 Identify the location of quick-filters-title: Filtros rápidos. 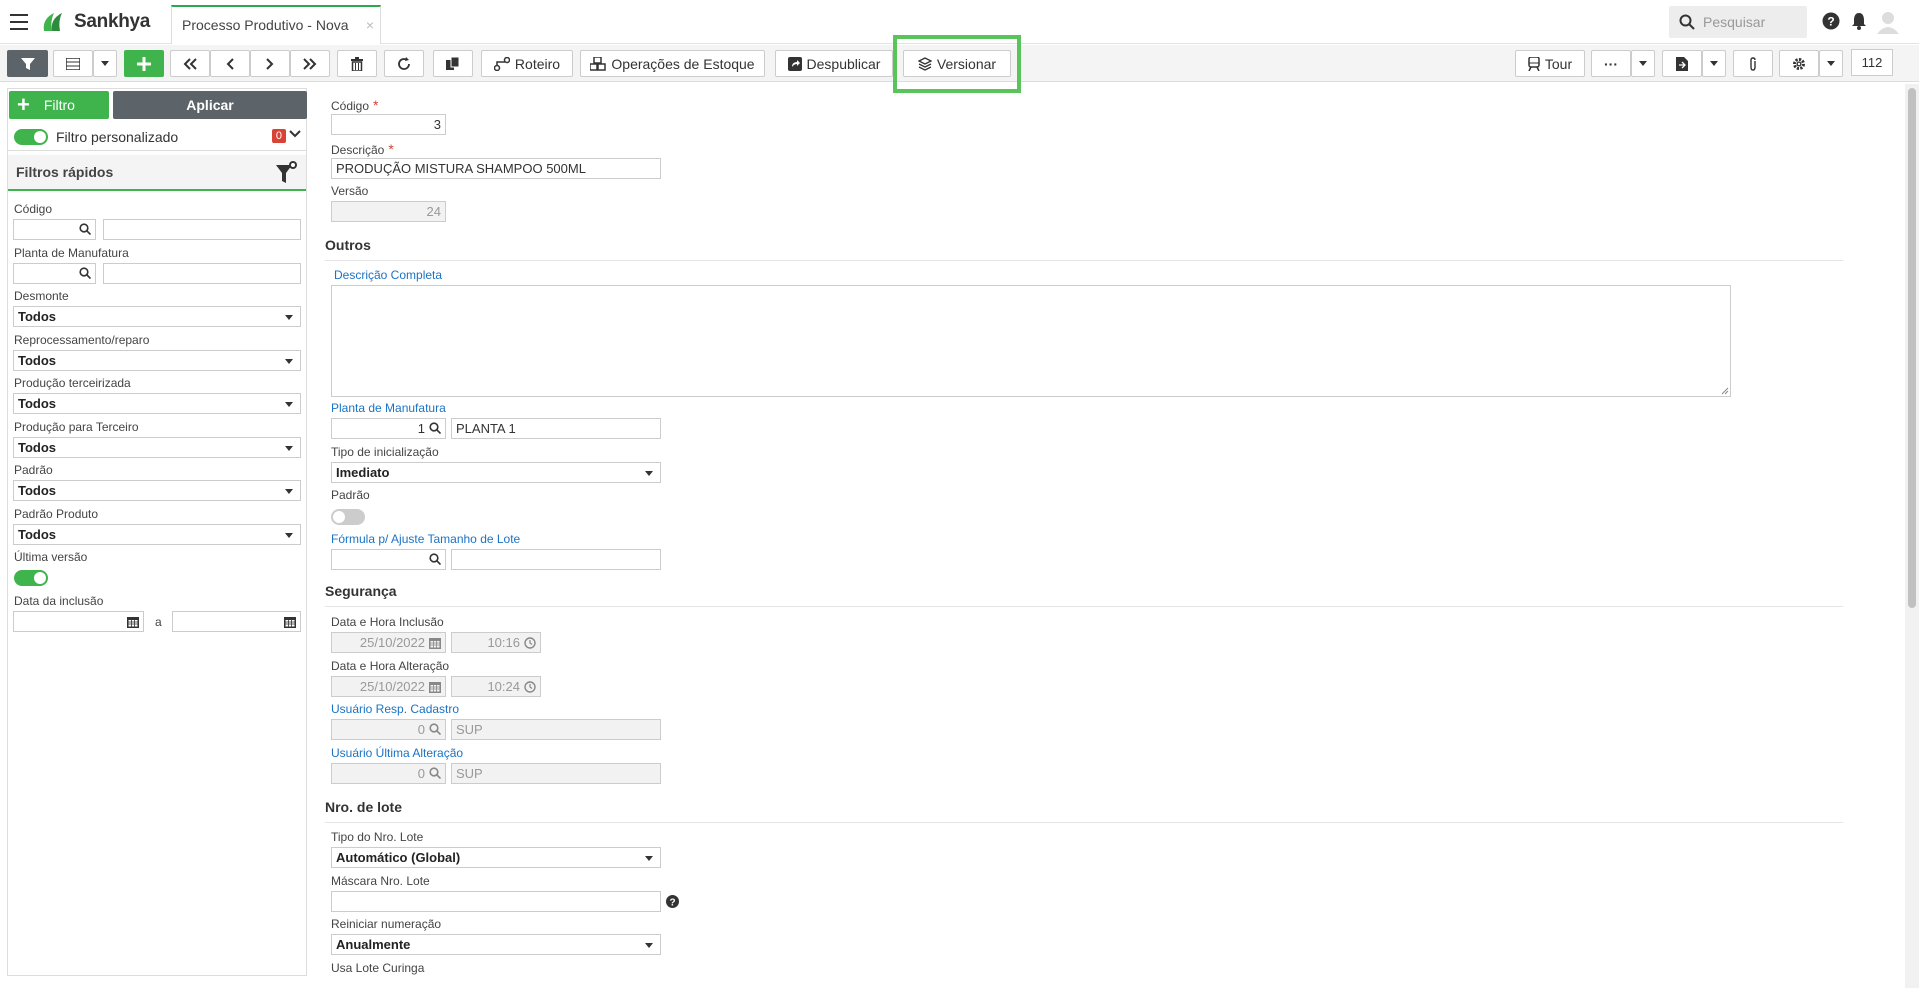
(65, 172).